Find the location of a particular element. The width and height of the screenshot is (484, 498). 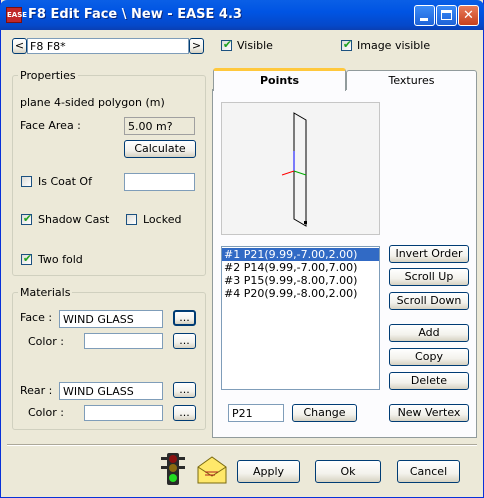

delete-point-button: Delete is located at coordinates (429, 381).